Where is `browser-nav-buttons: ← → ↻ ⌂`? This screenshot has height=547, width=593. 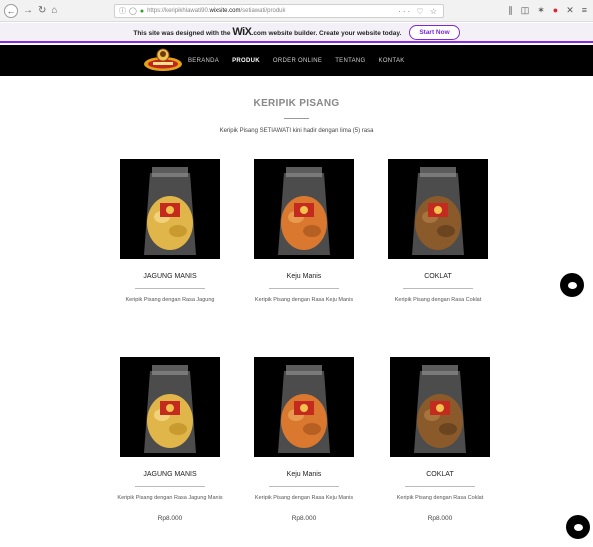 browser-nav-buttons: ← → ↻ ⌂ is located at coordinates (55, 10).